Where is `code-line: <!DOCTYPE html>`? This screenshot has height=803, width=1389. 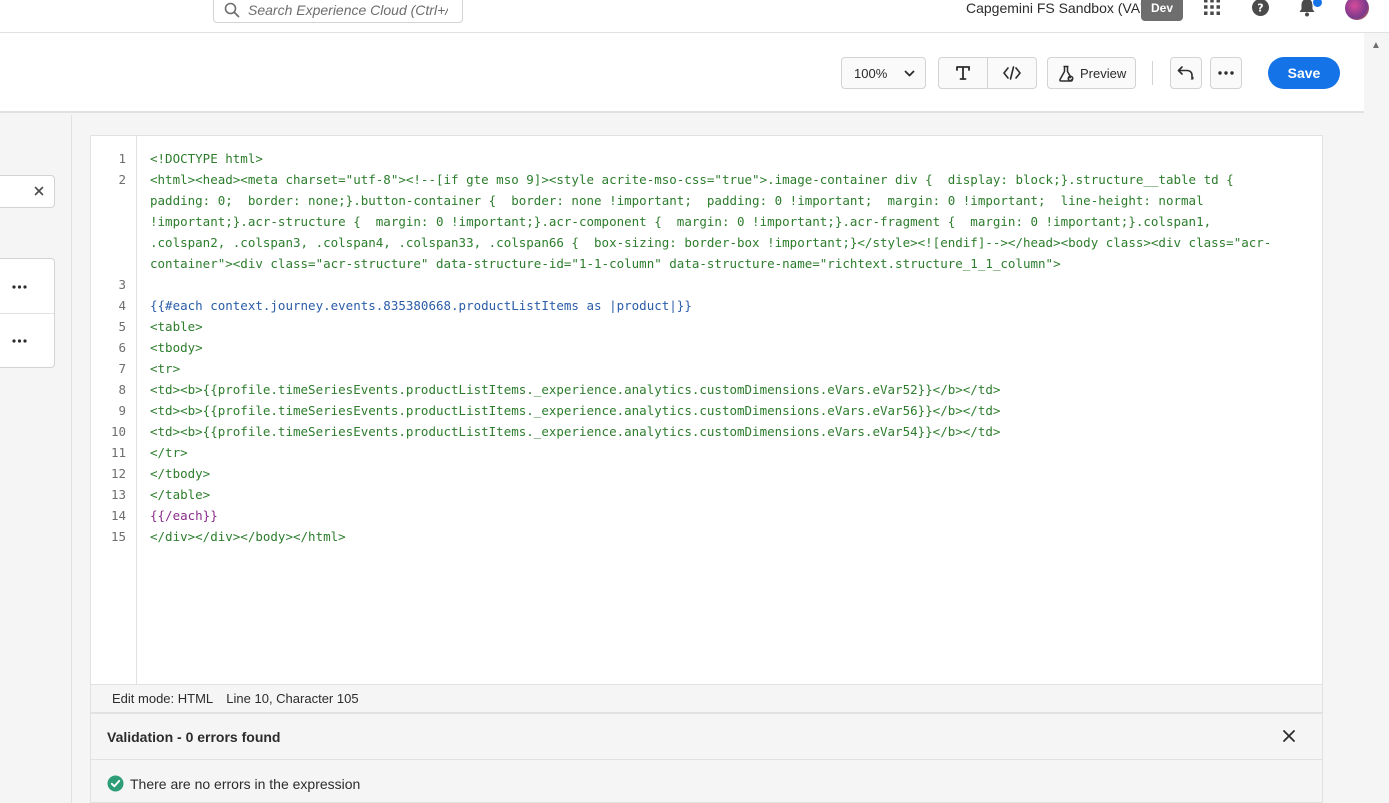 code-line: <!DOCTYPE html> is located at coordinates (206, 158).